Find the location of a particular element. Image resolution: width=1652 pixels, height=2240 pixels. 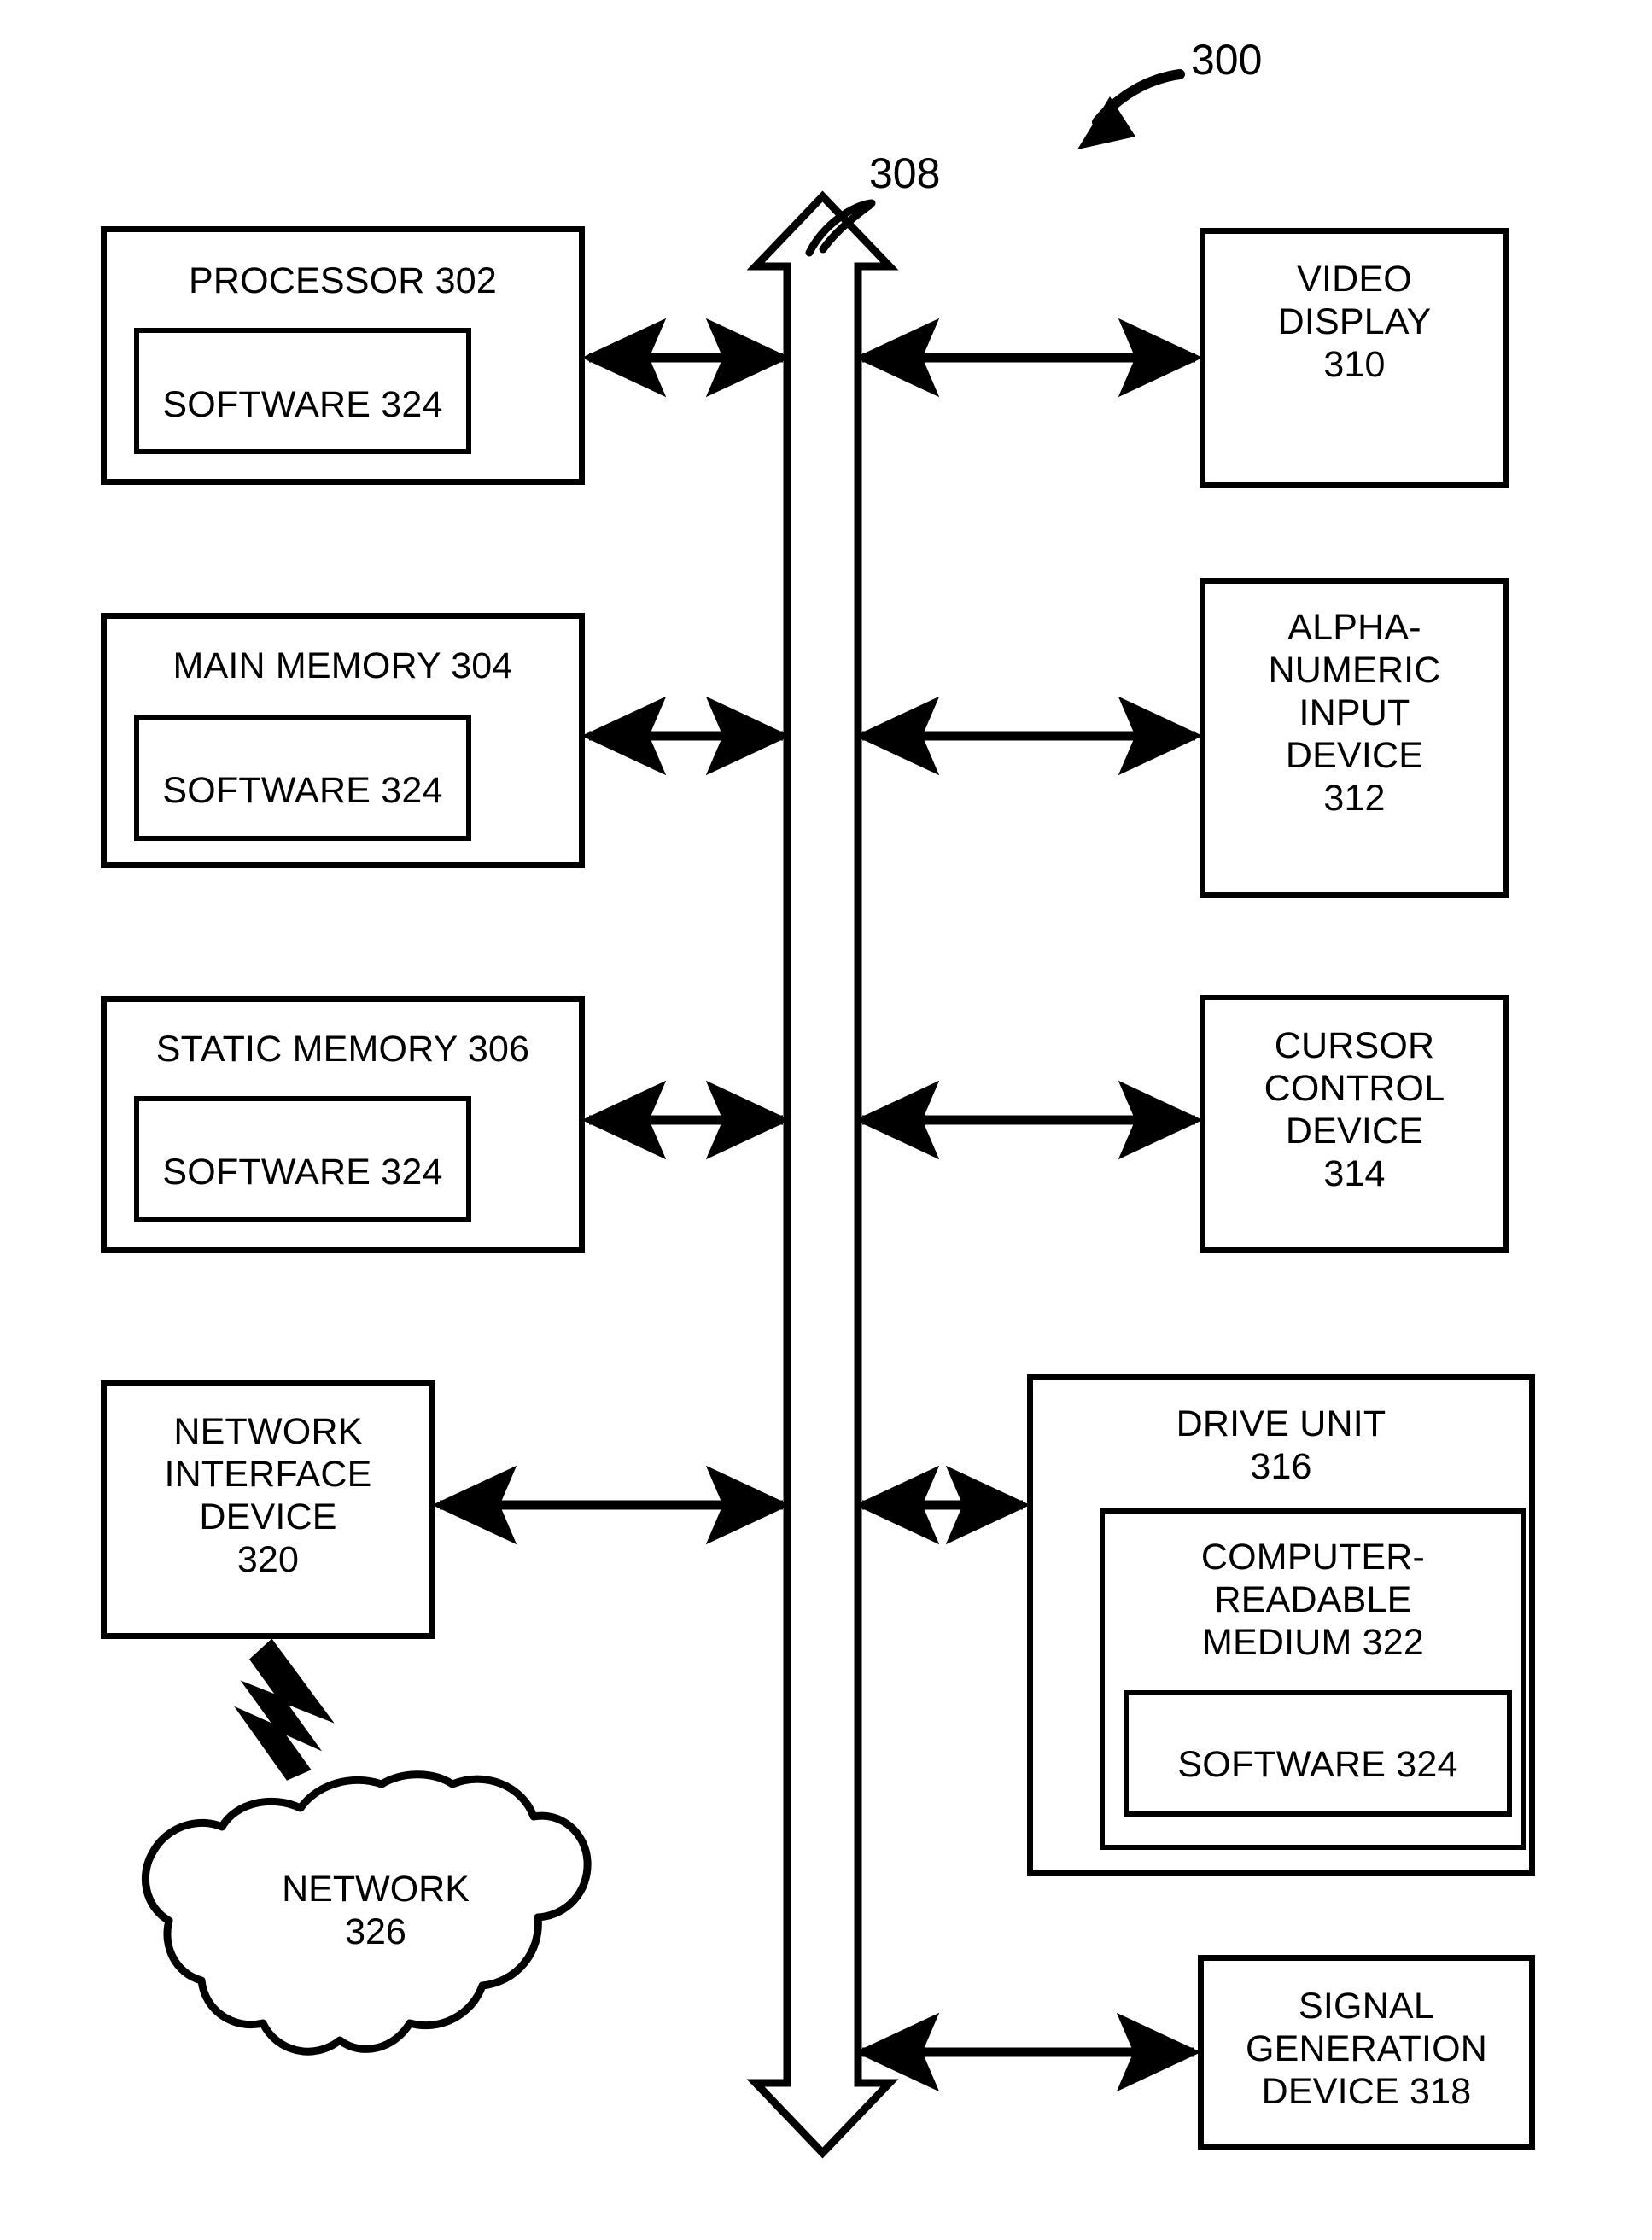

static-memory-block: STATIC MEMORY 306 SOFTWARE 324 is located at coordinates (343, 1124).